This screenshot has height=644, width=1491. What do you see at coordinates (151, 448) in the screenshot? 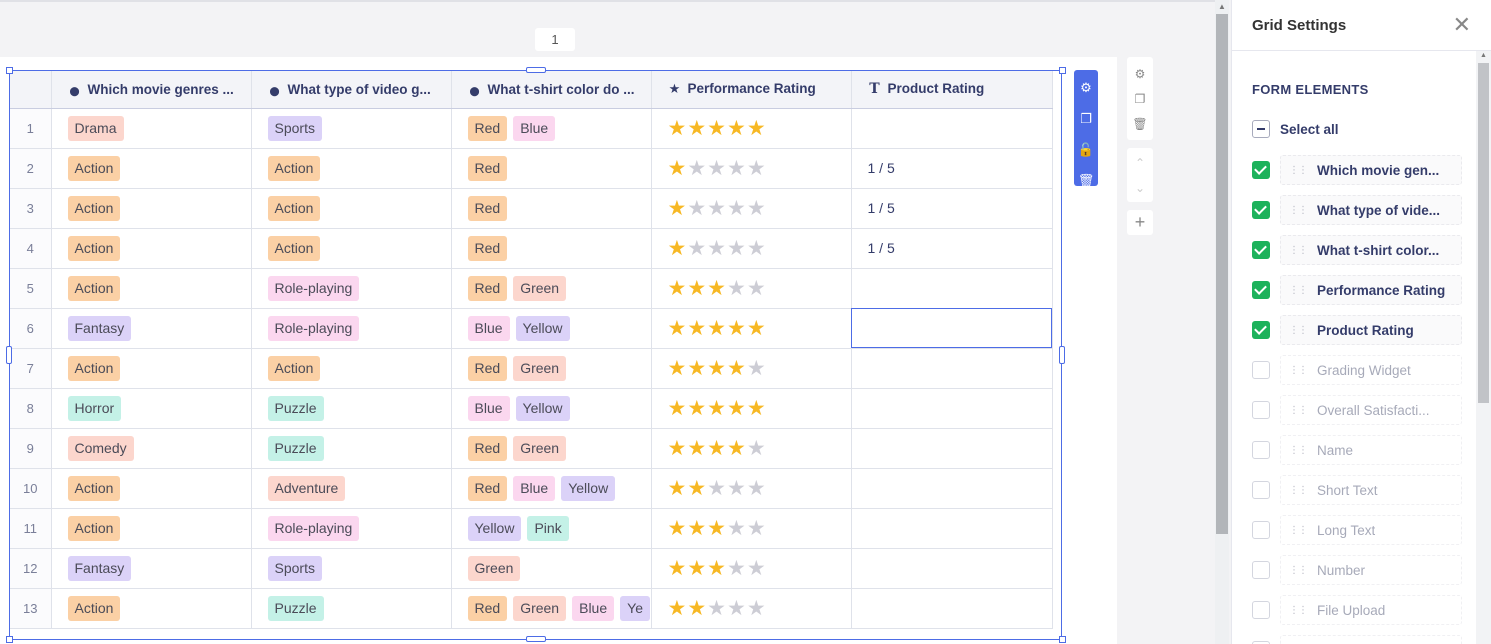
I see `genre-cell: Comedy` at bounding box center [151, 448].